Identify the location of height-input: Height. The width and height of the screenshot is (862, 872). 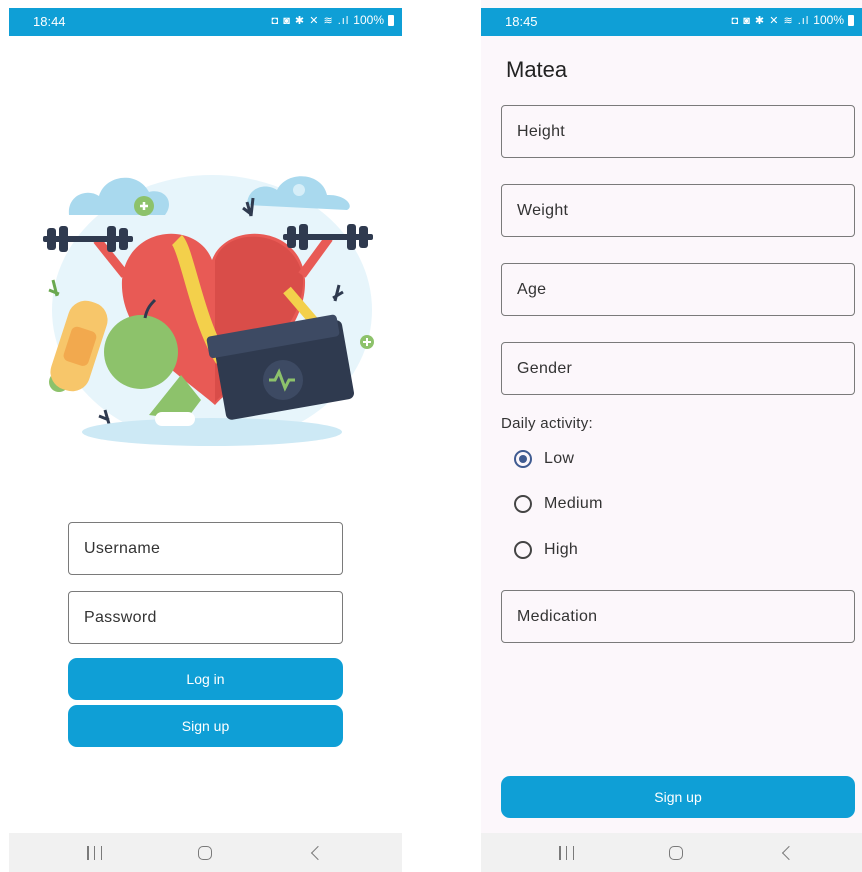
(678, 131).